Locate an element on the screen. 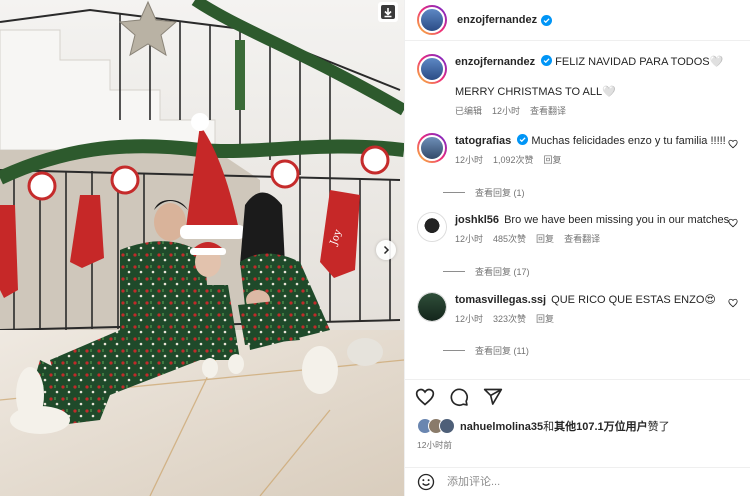 This screenshot has height=496, width=750. author-username: enzojfernandez is located at coordinates (497, 20).